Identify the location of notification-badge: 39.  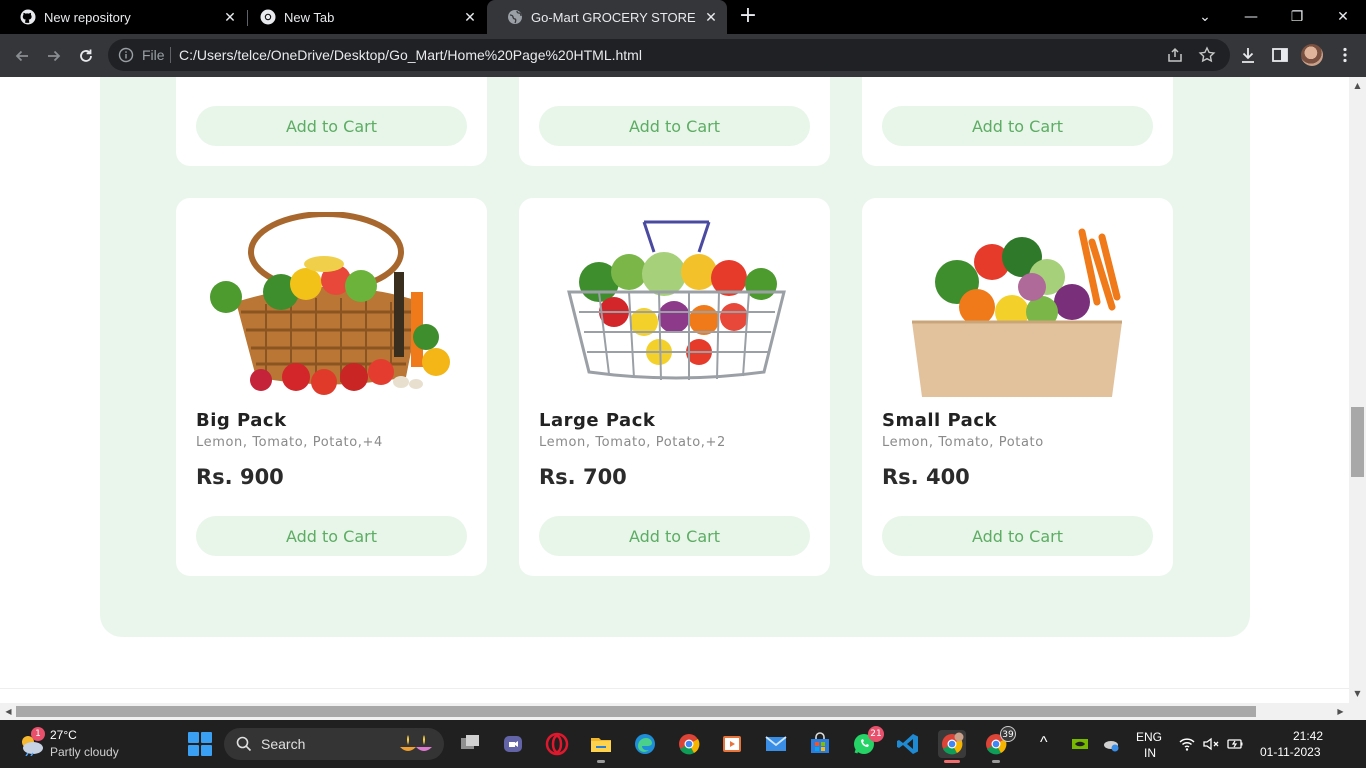
(1008, 734).